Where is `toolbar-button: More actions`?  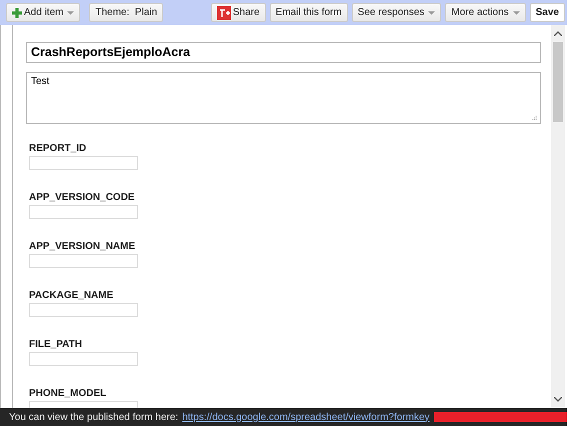
toolbar-button: More actions is located at coordinates (485, 12).